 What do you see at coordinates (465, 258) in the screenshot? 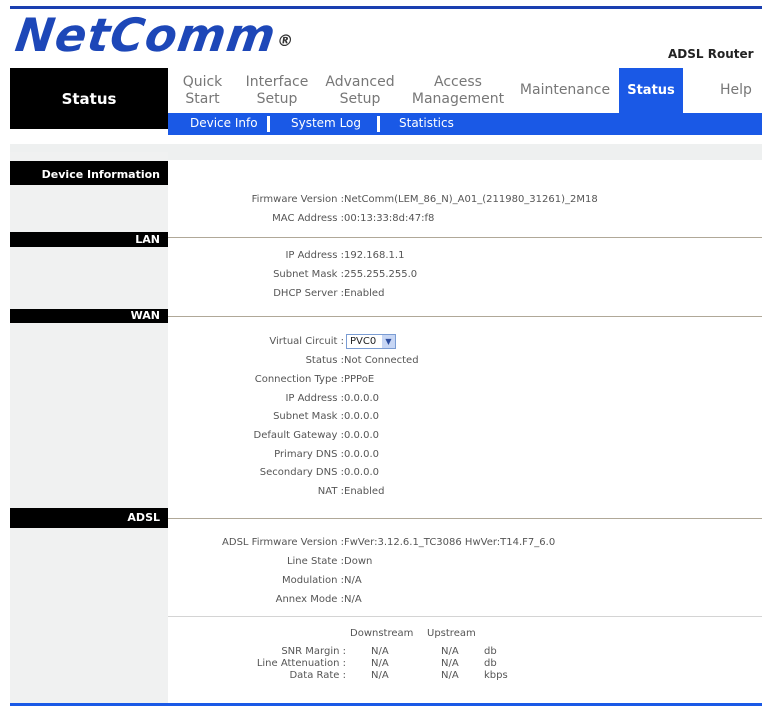
I see `row-lan-ip: IP Address : 192.168.1.1` at bounding box center [465, 258].